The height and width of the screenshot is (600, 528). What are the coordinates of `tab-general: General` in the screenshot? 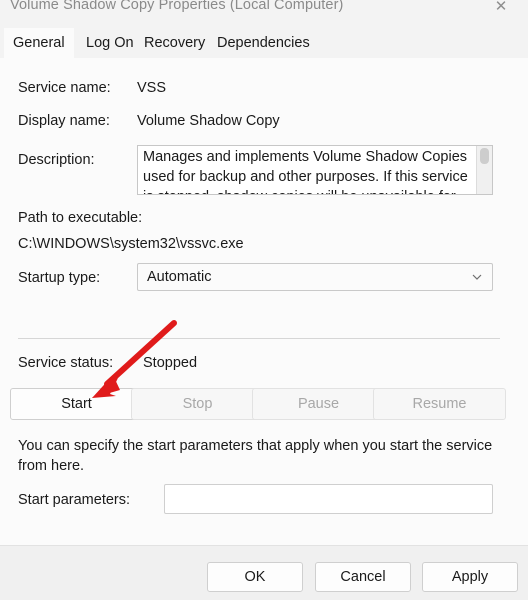 It's located at (39, 43).